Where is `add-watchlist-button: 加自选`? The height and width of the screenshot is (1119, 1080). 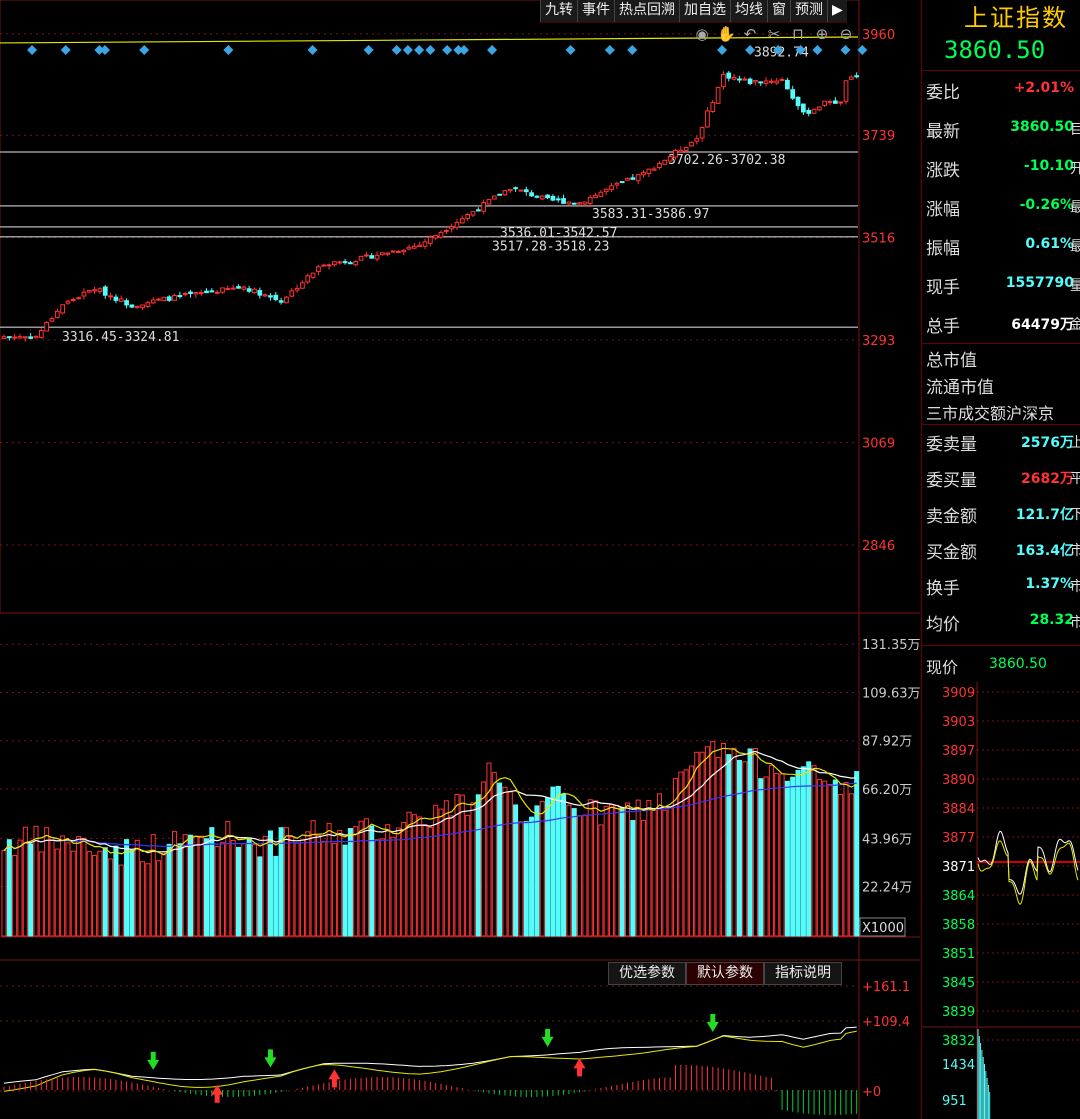 add-watchlist-button: 加自选 is located at coordinates (704, 11).